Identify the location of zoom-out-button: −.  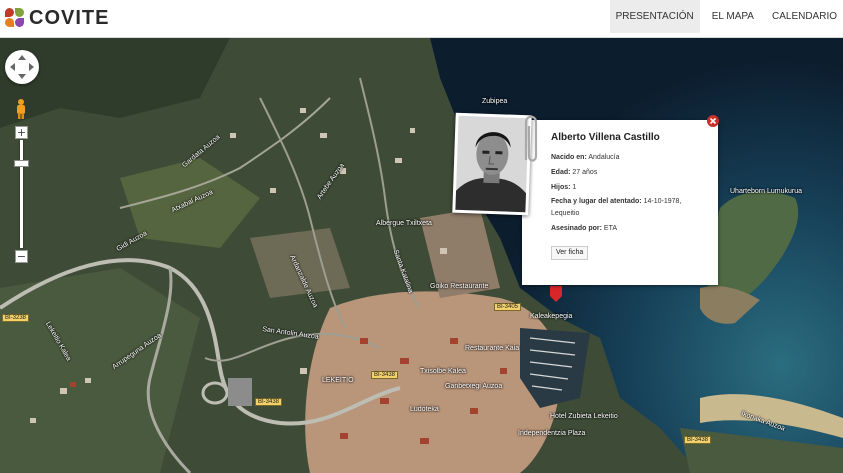
(21, 256).